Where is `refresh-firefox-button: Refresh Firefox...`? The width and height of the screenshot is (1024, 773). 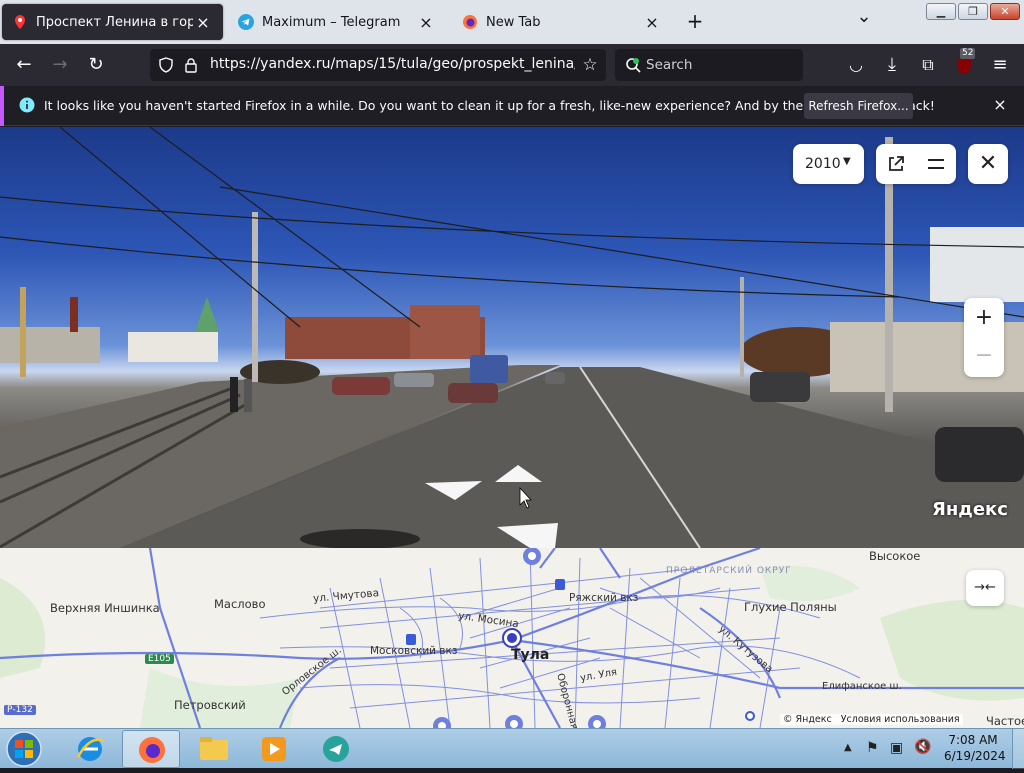
refresh-firefox-button: Refresh Firefox... is located at coordinates (858, 106).